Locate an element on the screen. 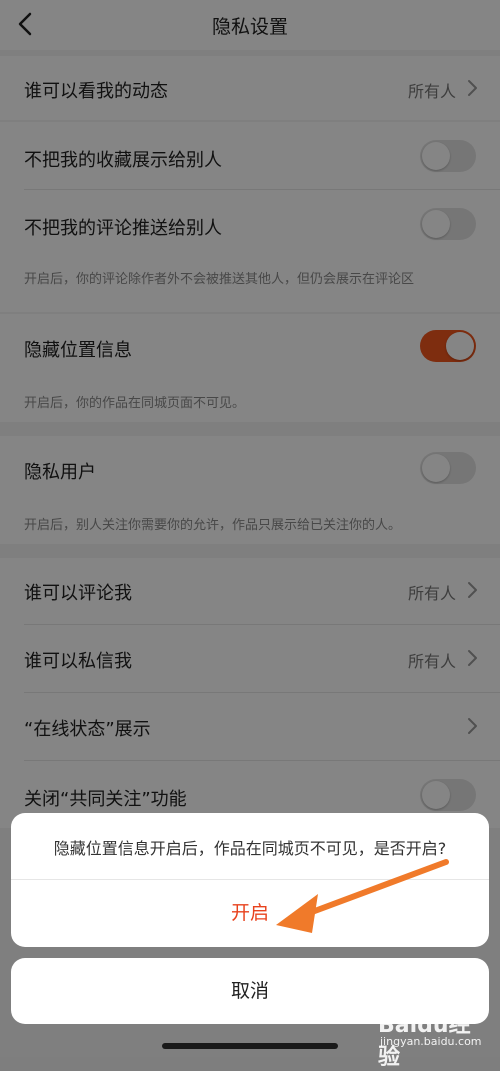 This screenshot has width=500, height=1071. baidu-watermark: Baidu经验 jingyan.baidu.com is located at coordinates (432, 1037).